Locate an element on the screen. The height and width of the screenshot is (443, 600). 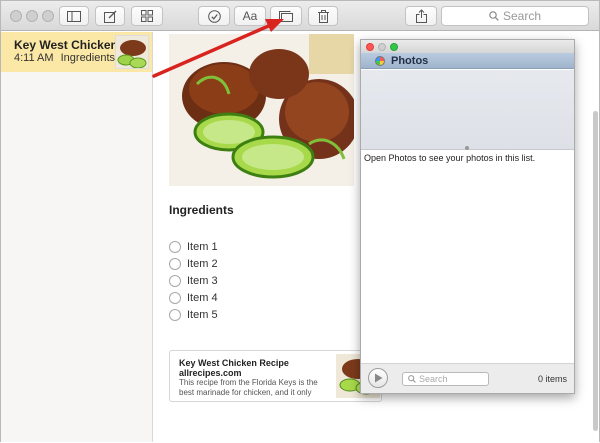
photos-search-field: Search is located at coordinates (445, 379).